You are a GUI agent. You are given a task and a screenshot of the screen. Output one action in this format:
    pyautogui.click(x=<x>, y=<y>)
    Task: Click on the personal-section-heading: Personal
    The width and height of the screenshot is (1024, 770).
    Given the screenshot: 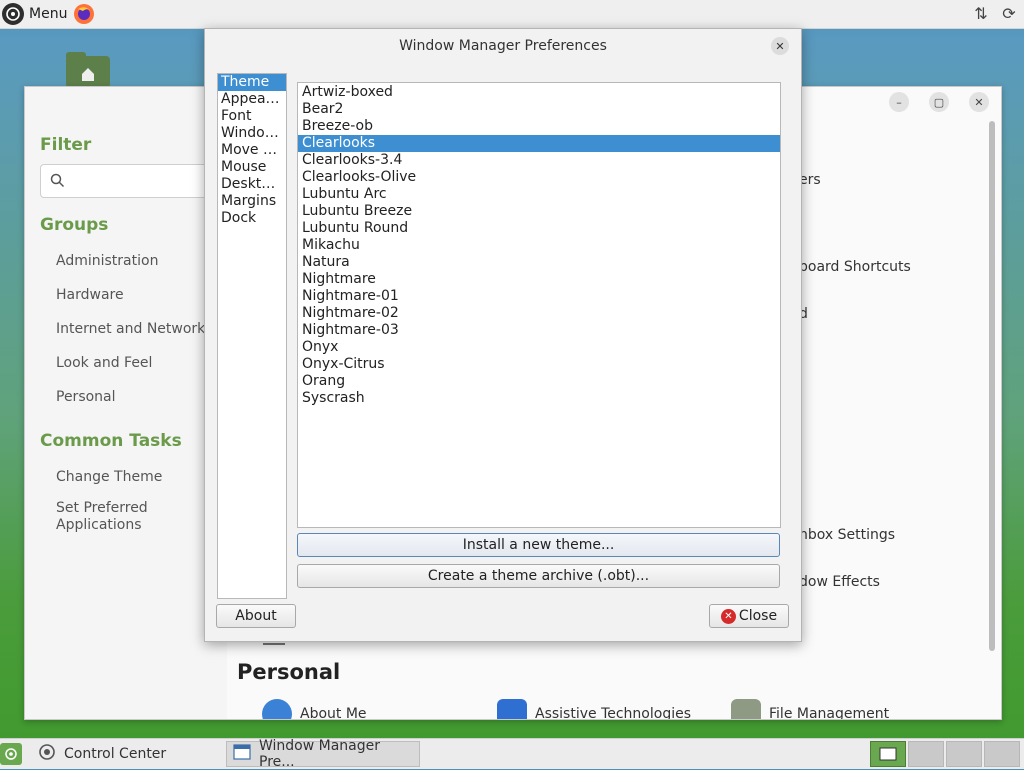 What is the action you would take?
    pyautogui.click(x=289, y=672)
    